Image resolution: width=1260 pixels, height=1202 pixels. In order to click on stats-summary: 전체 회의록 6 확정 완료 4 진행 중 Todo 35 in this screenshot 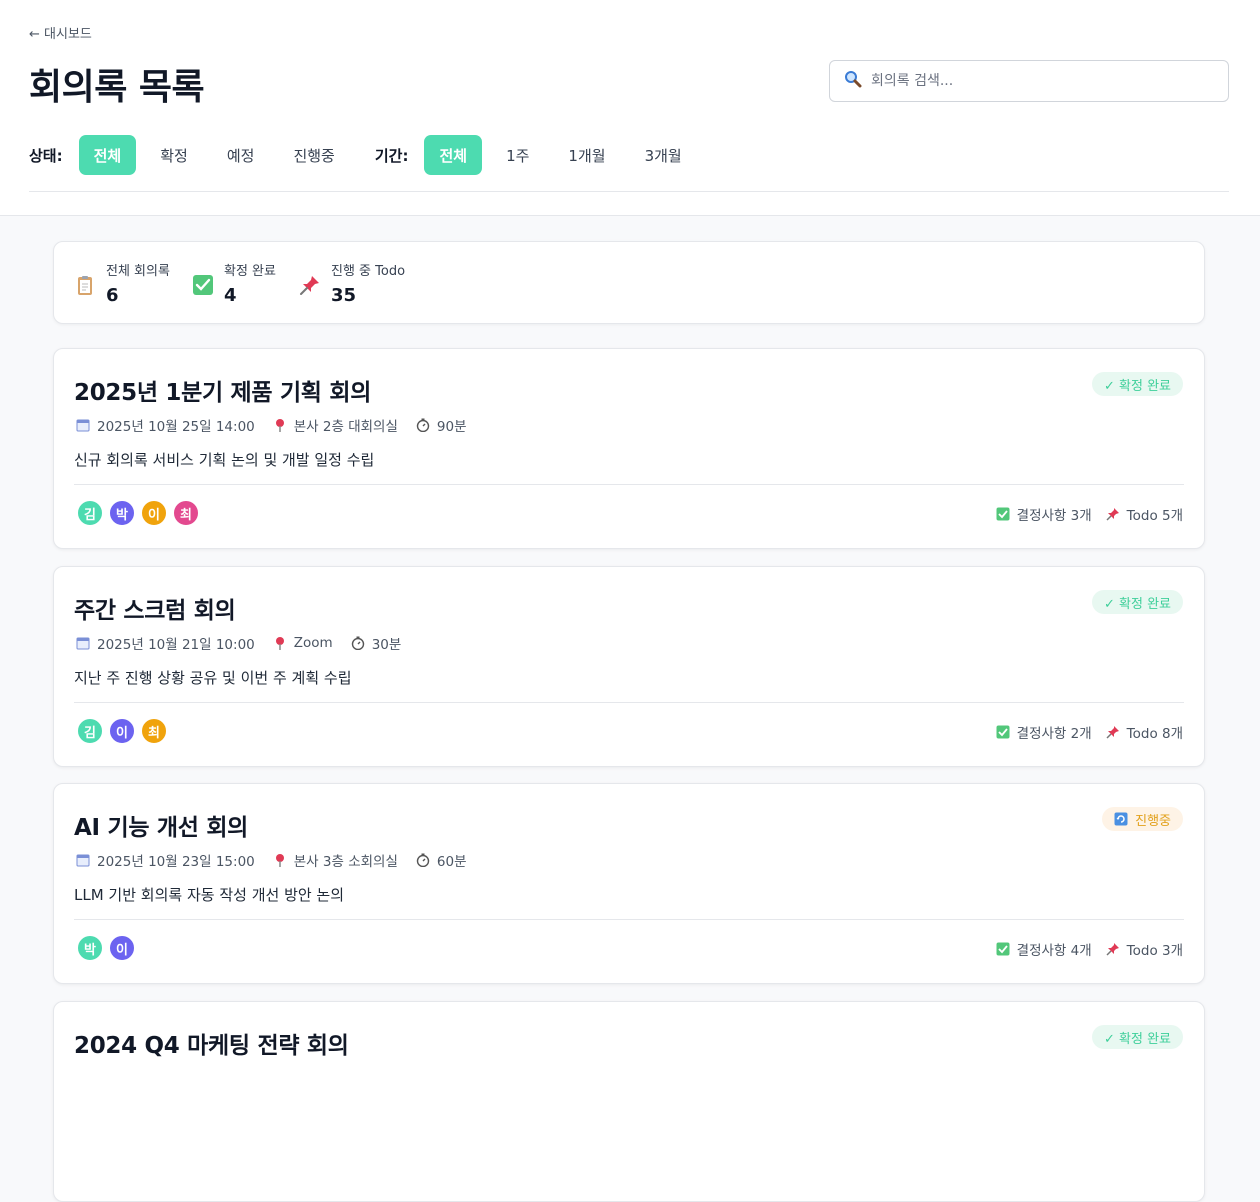, I will do `click(629, 282)`.